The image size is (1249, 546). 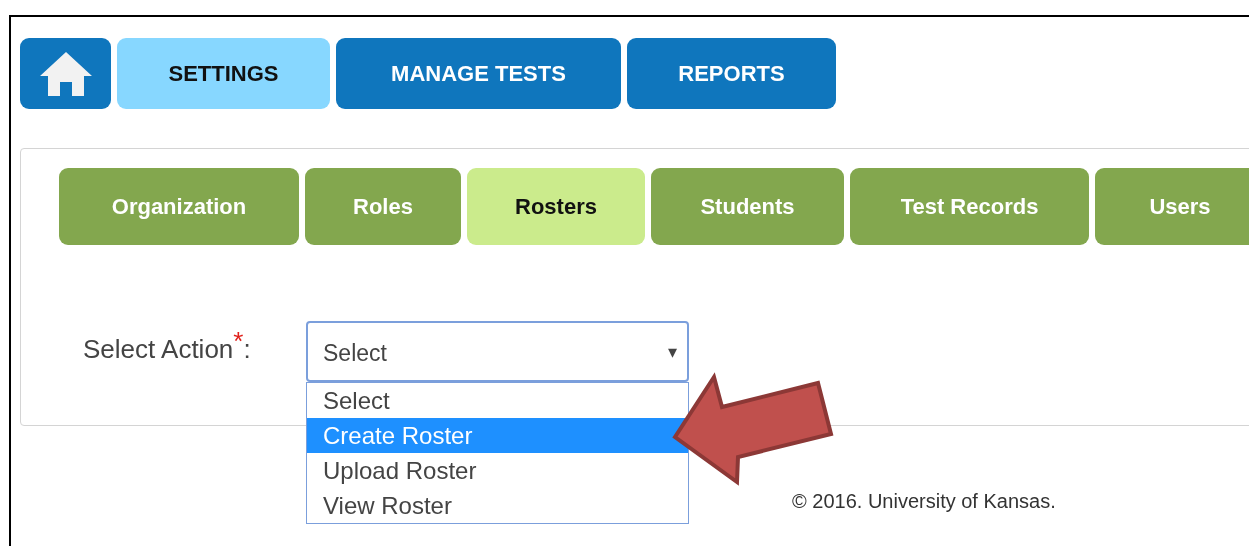 I want to click on sub-tab: Users, so click(x=1172, y=206).